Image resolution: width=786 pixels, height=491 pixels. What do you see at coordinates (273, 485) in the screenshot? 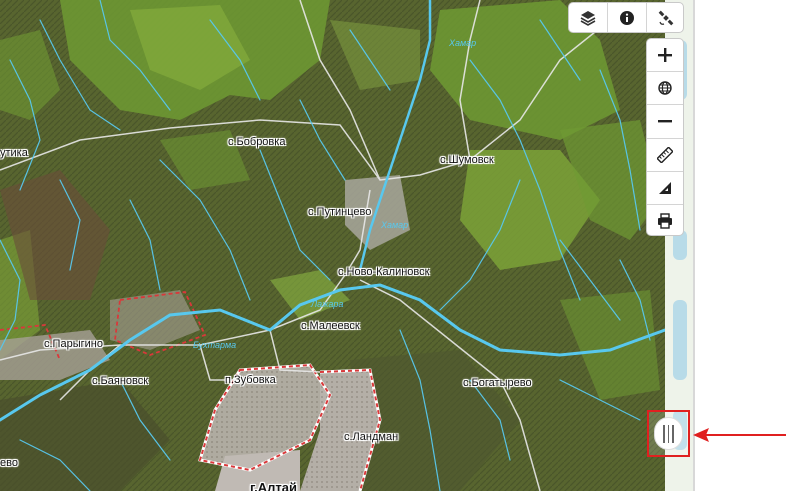
I see `place-label-altay: г.Алтай` at bounding box center [273, 485].